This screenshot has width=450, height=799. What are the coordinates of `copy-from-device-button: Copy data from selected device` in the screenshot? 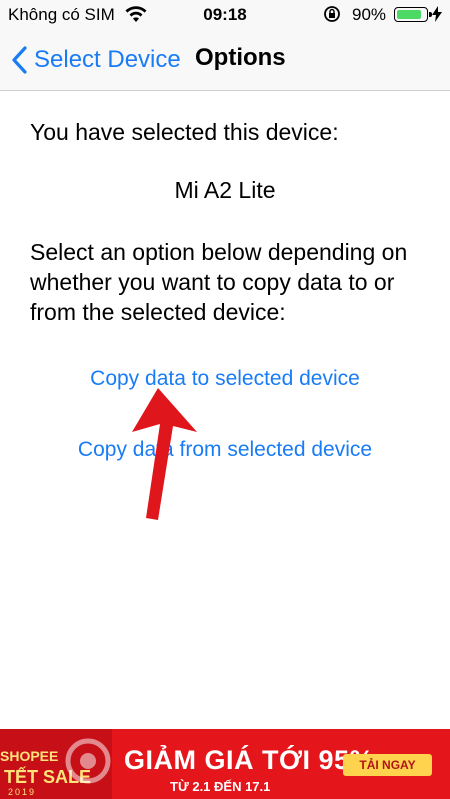 It's located at (225, 450).